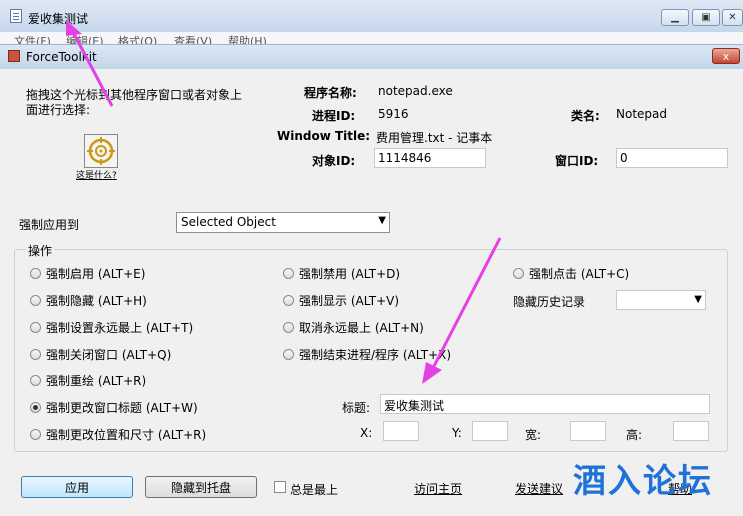 The width and height of the screenshot is (743, 516). What do you see at coordinates (661, 300) in the screenshot?
I see `history-select: ▼` at bounding box center [661, 300].